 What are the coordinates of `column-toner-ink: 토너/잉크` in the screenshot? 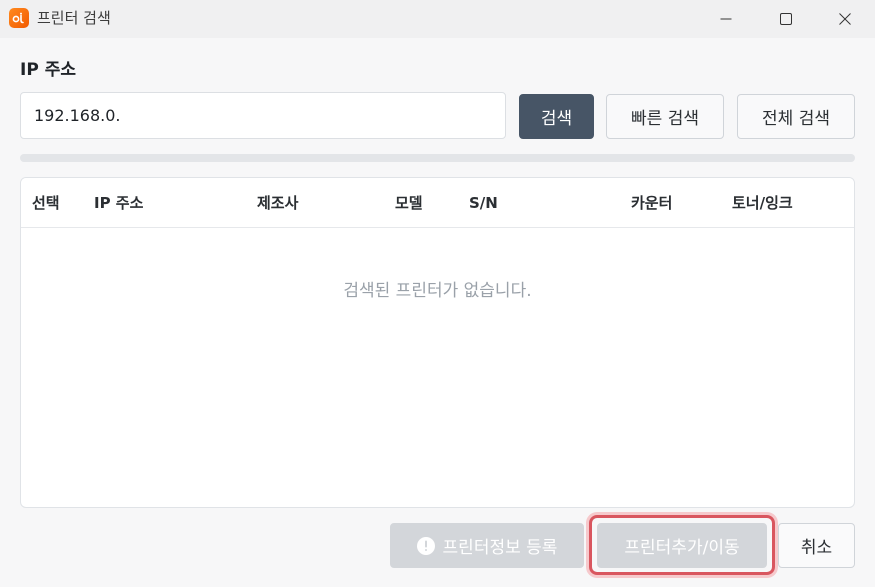 It's located at (762, 203).